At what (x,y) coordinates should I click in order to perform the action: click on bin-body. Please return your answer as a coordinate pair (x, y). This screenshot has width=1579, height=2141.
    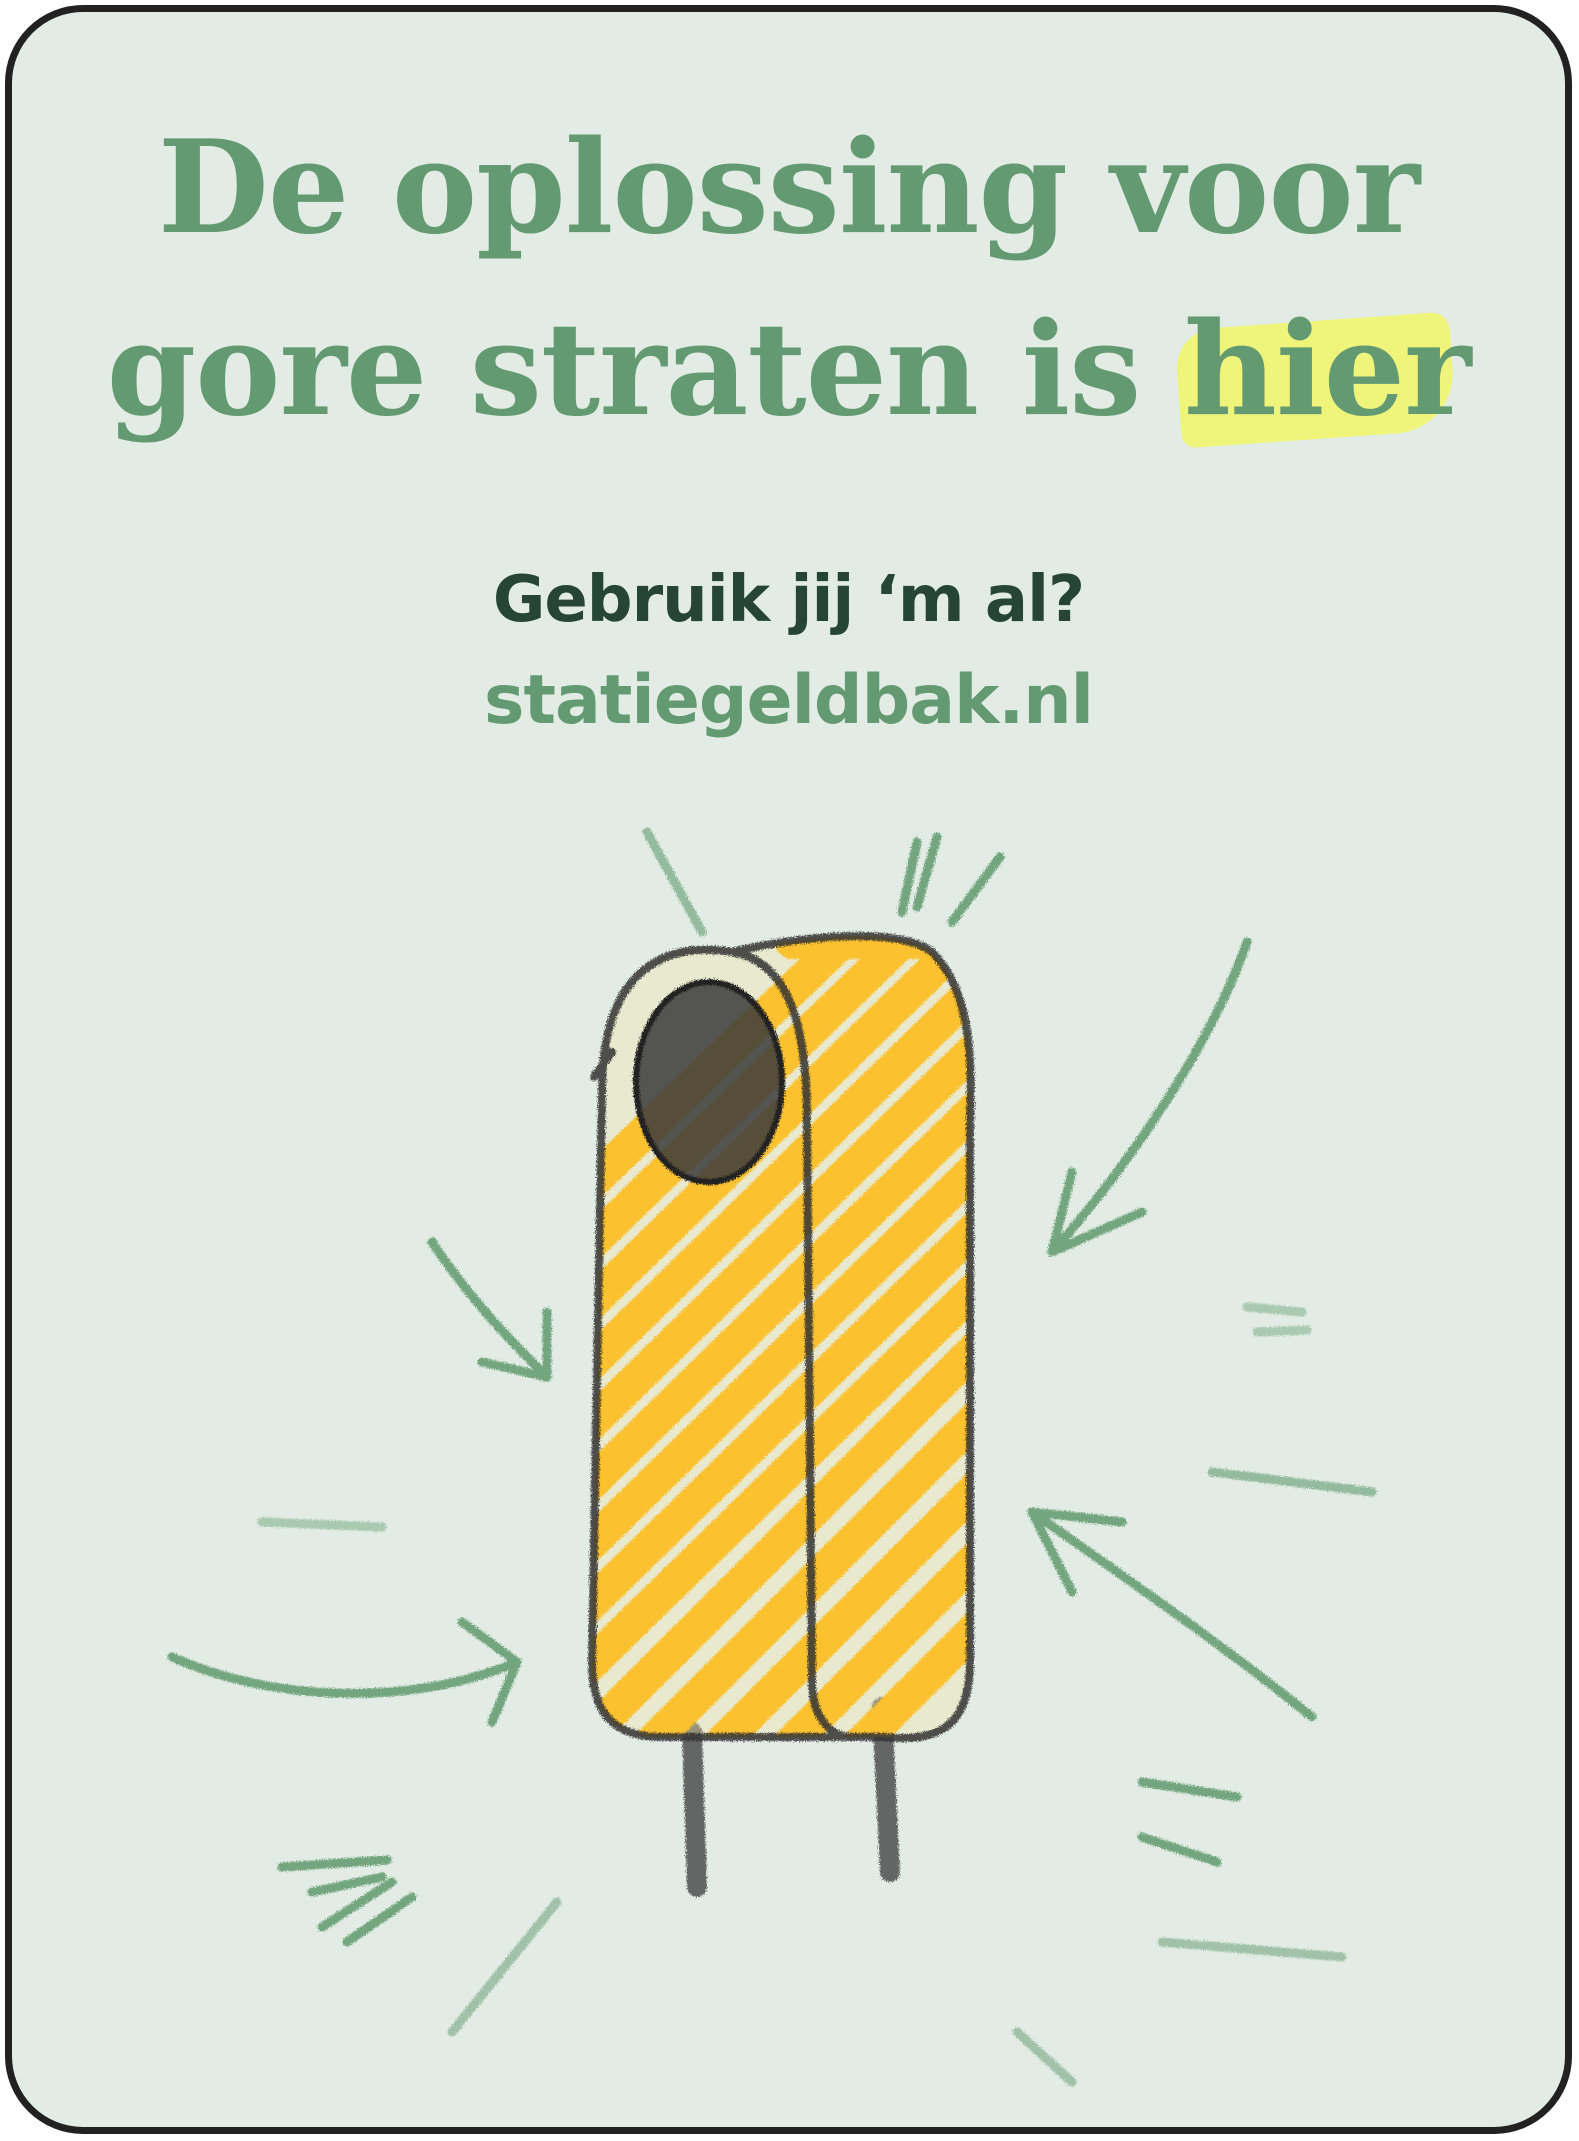
    Looking at the image, I should click on (781, 1337).